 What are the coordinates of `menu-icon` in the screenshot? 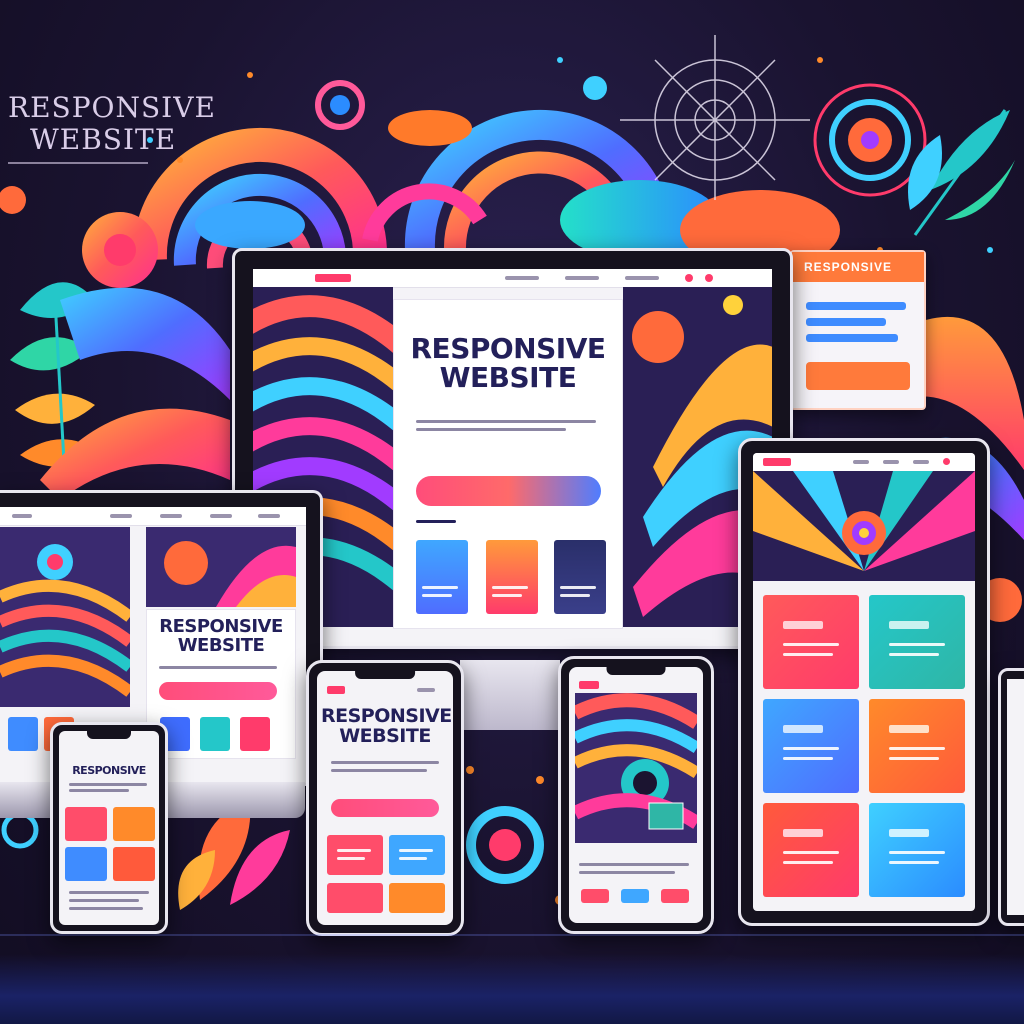 It's located at (426, 690).